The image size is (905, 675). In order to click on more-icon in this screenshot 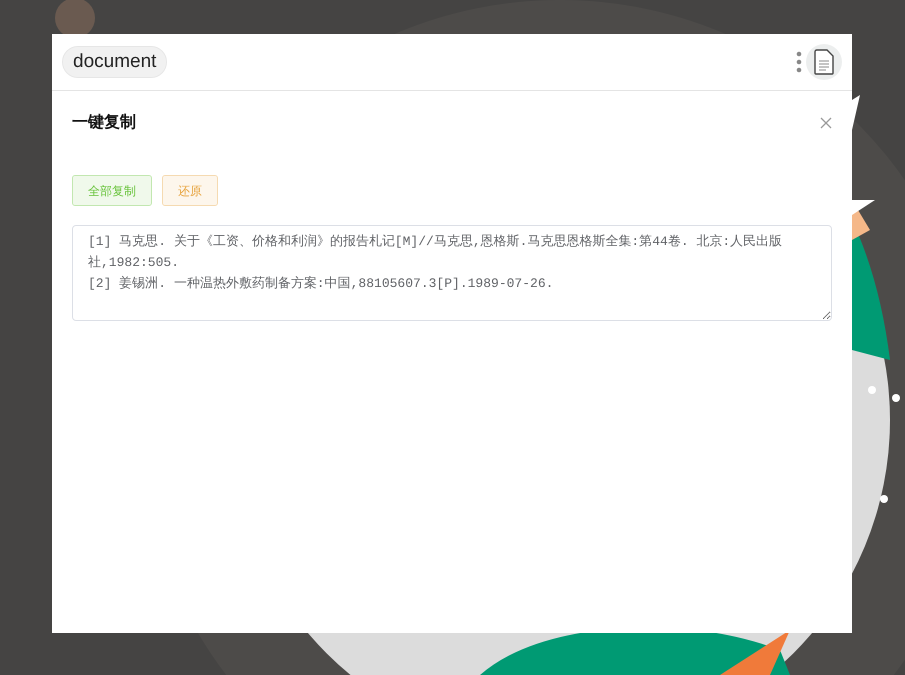, I will do `click(799, 62)`.